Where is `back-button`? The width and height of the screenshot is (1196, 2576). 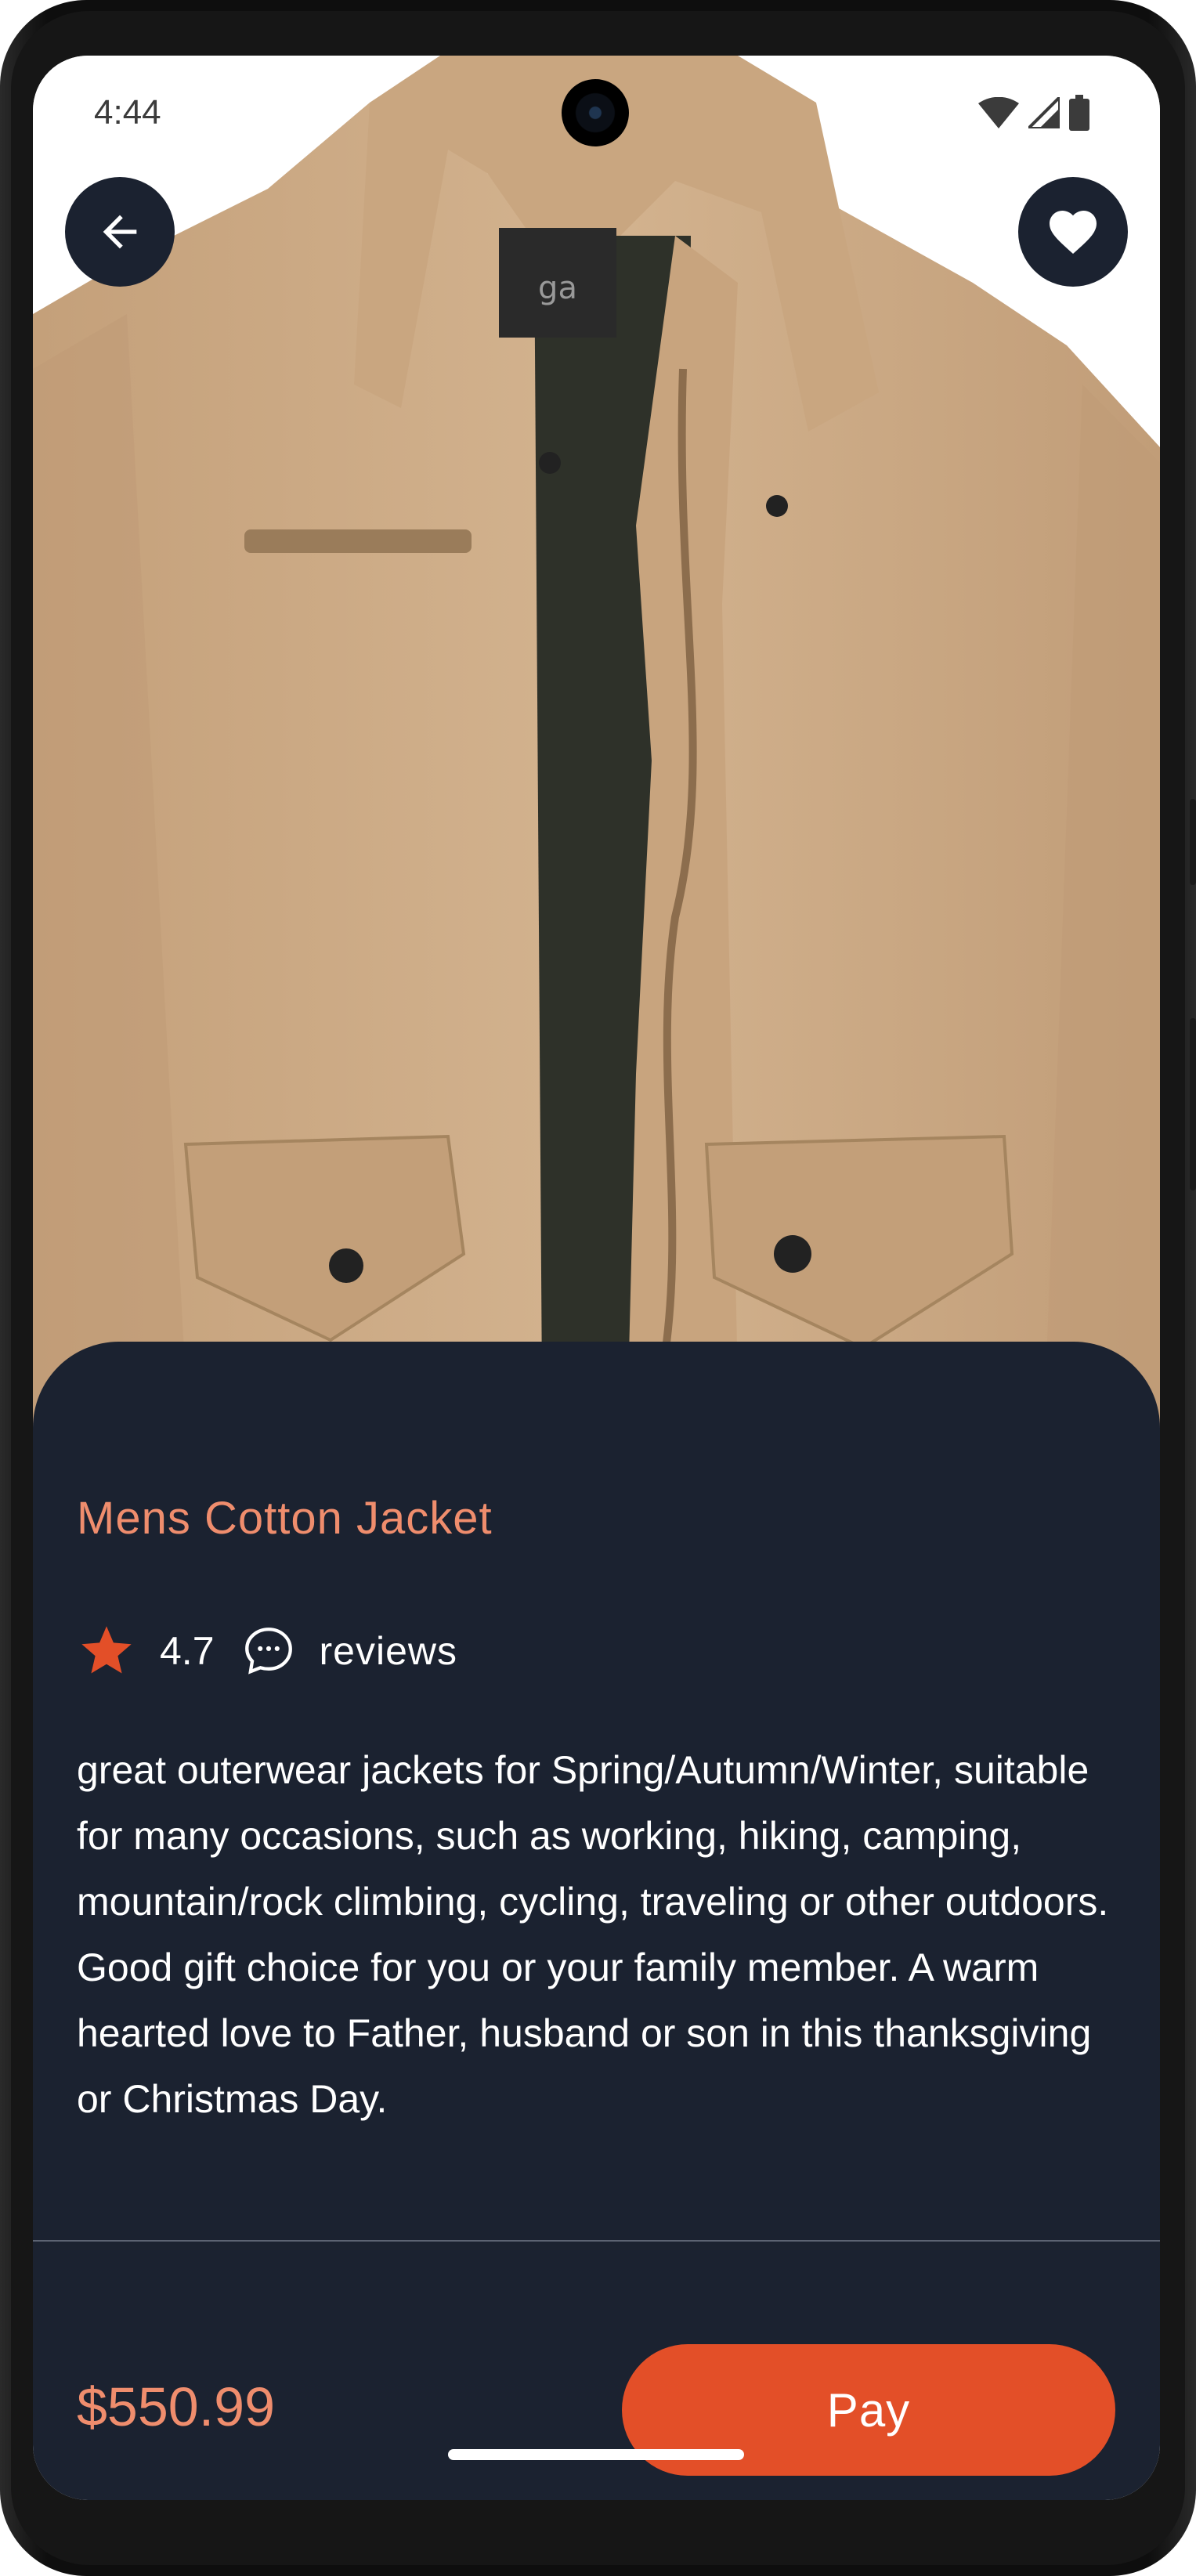
back-button is located at coordinates (120, 232).